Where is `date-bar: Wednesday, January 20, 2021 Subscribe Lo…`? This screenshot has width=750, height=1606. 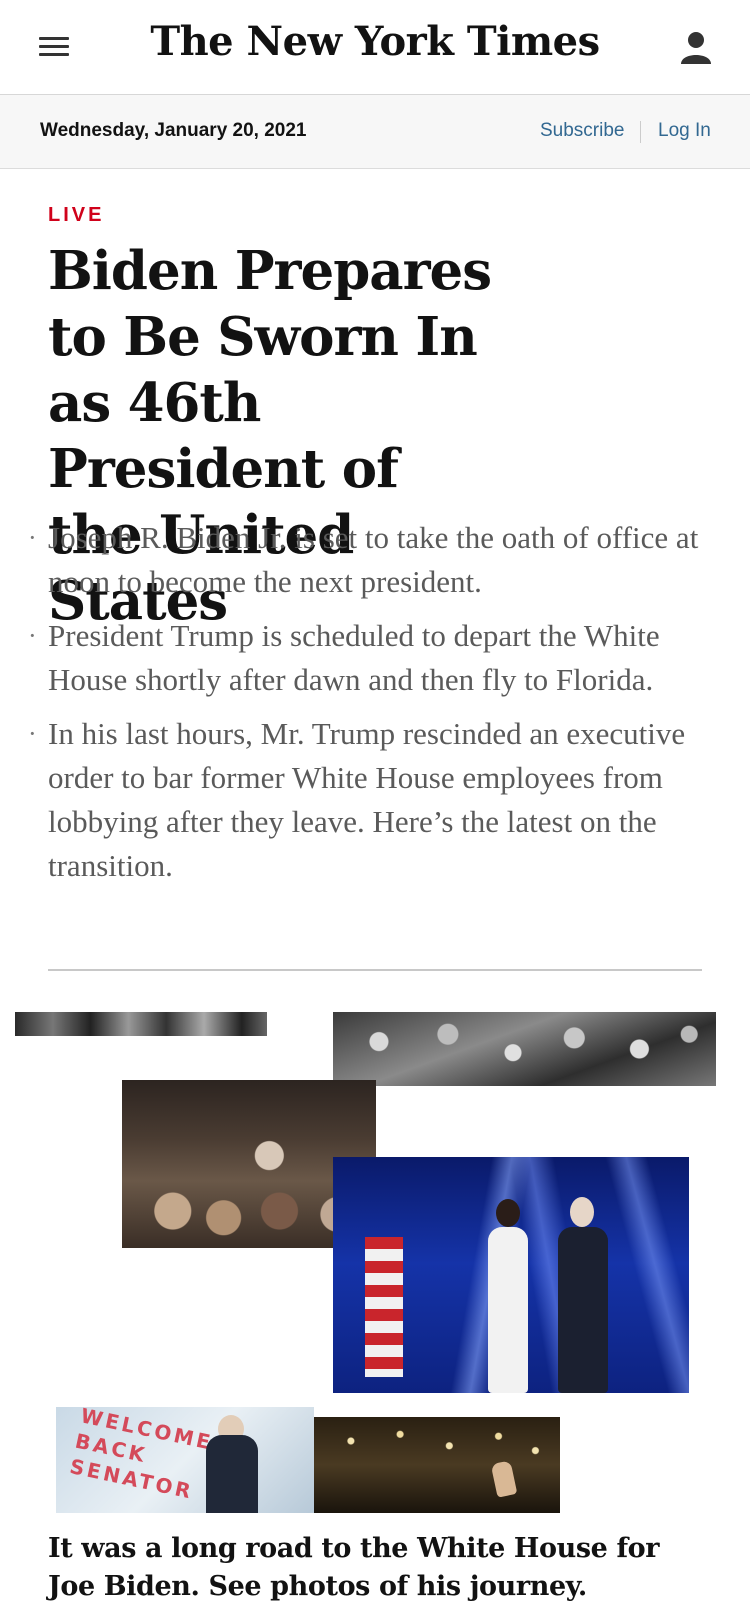
date-bar: Wednesday, January 20, 2021 Subscribe Lo… is located at coordinates (375, 132).